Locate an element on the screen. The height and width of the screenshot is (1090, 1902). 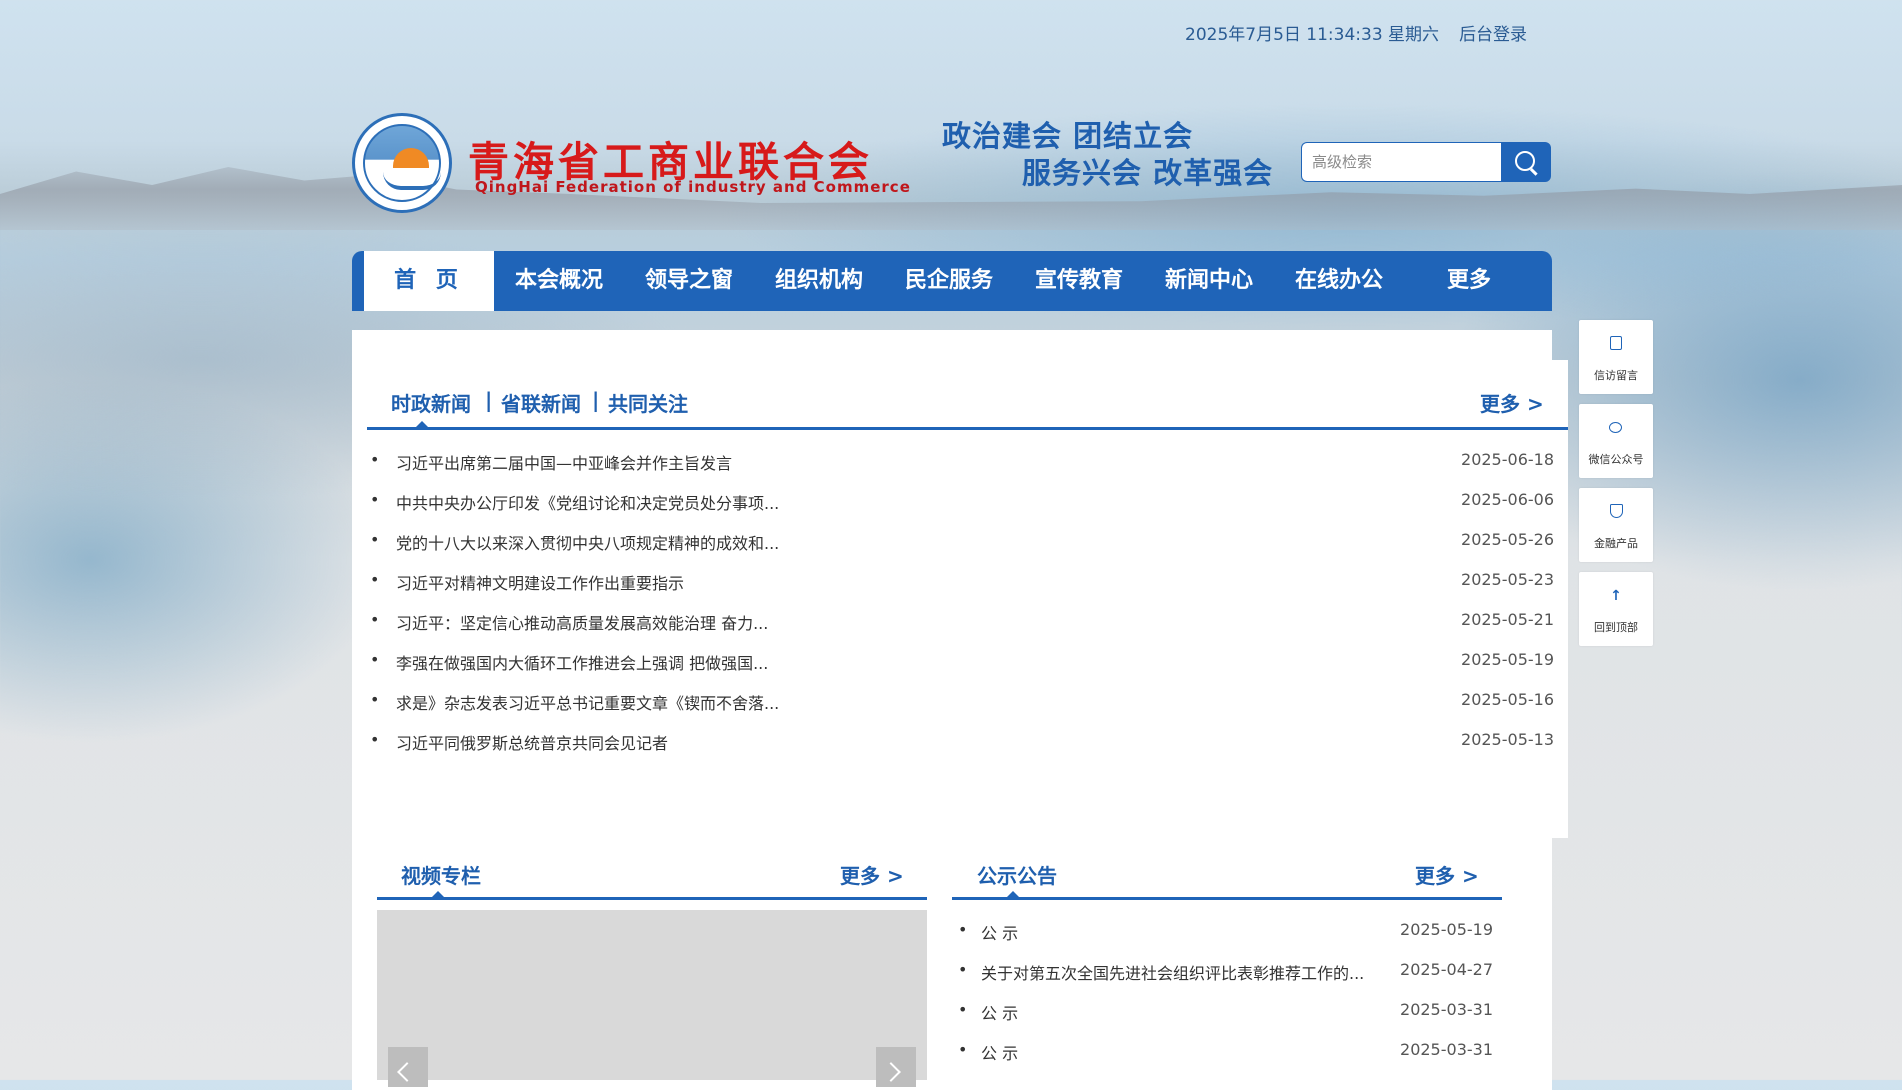
video-more-link: 更多 > is located at coordinates (872, 874).